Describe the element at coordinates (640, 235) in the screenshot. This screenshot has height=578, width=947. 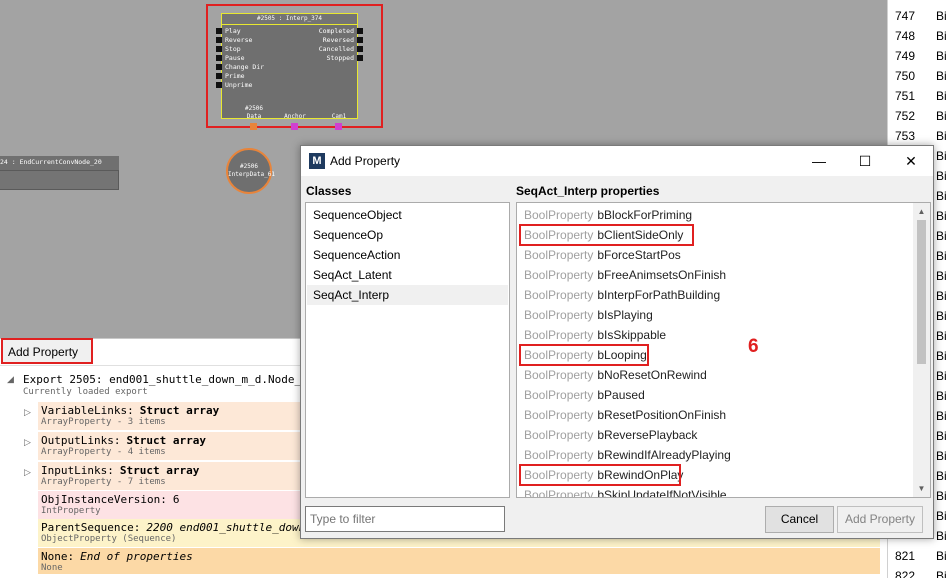
I see `property-name: bClientSideOnly` at that location.